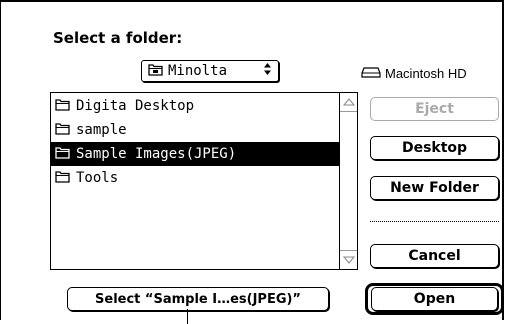 This screenshot has height=324, width=506. What do you see at coordinates (371, 73) in the screenshot?
I see `hard-disk-icon` at bounding box center [371, 73].